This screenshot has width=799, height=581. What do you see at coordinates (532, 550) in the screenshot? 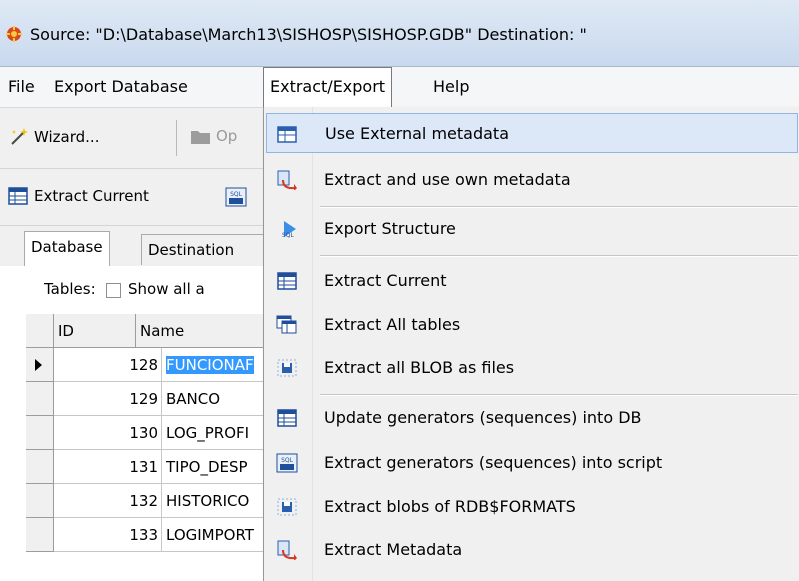
I see `menu-item-extract-metadata: Extract Metadata` at bounding box center [532, 550].